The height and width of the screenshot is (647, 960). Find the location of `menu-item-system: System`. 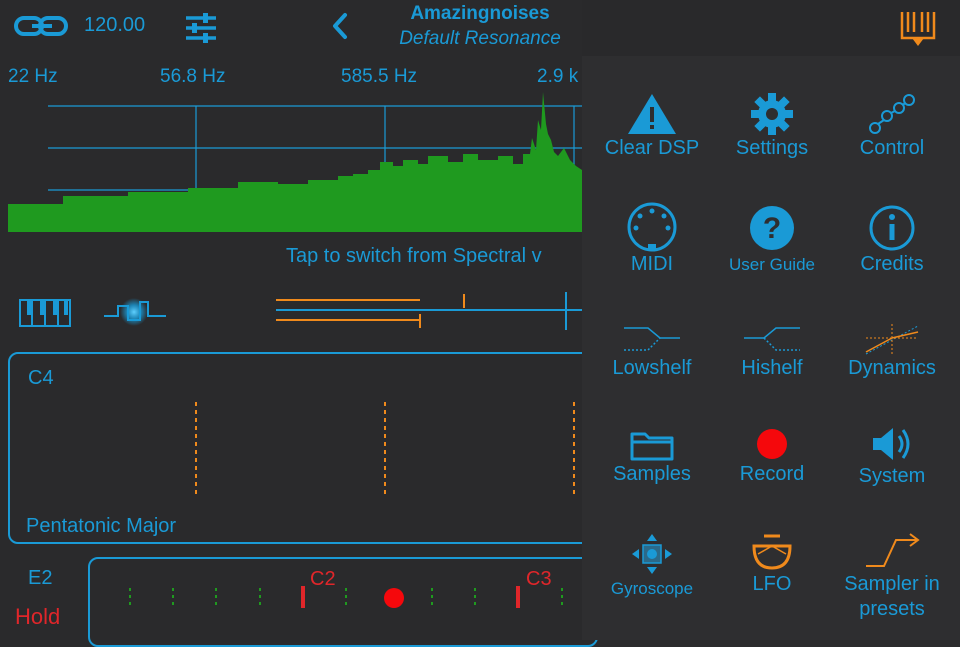

menu-item-system: System is located at coordinates (892, 456).